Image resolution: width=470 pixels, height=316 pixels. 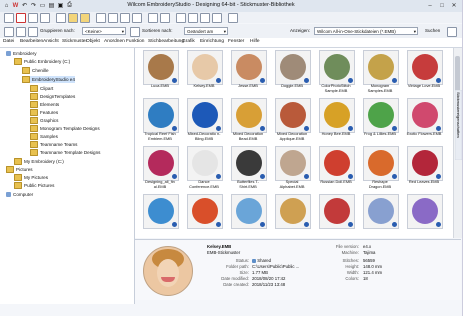 I want to click on tree-item: DesignTemplates, so click(x=52, y=96).